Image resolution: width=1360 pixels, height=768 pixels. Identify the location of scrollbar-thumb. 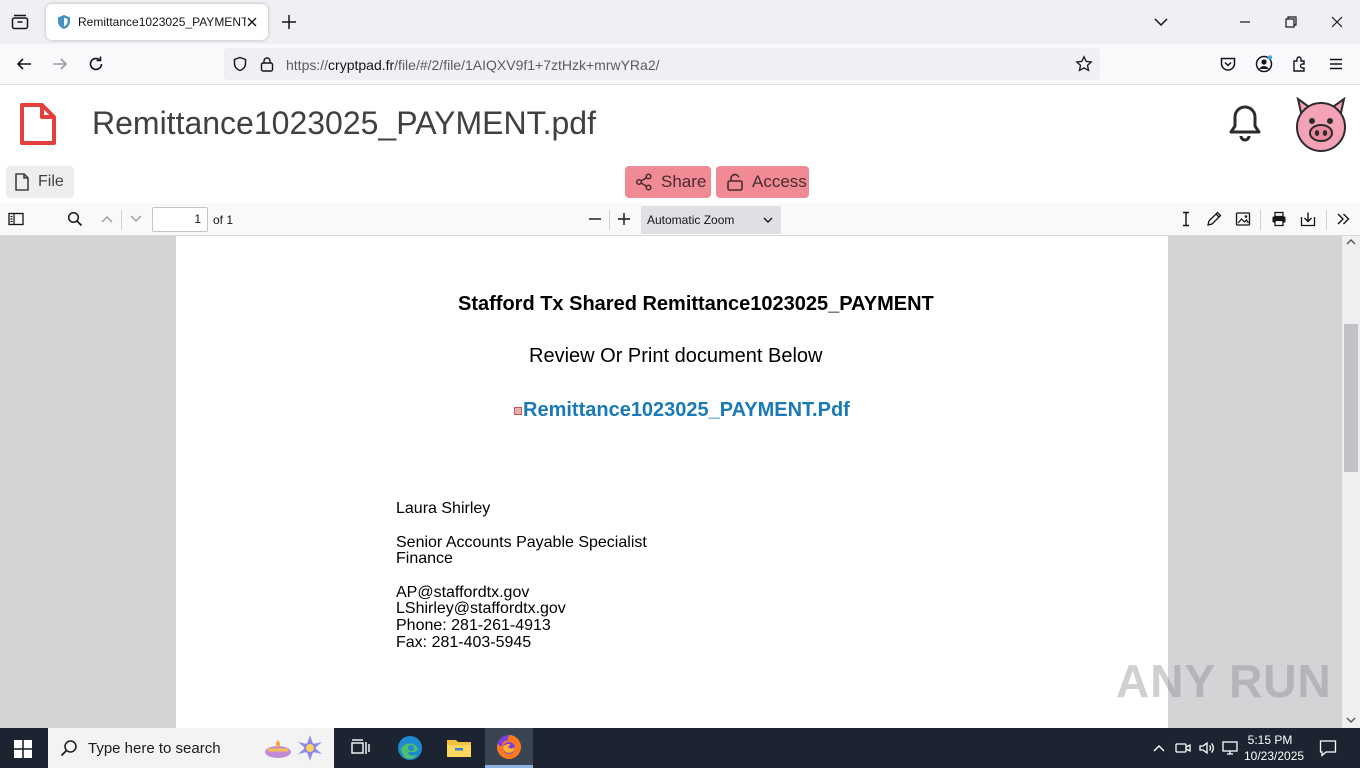
(1351, 398).